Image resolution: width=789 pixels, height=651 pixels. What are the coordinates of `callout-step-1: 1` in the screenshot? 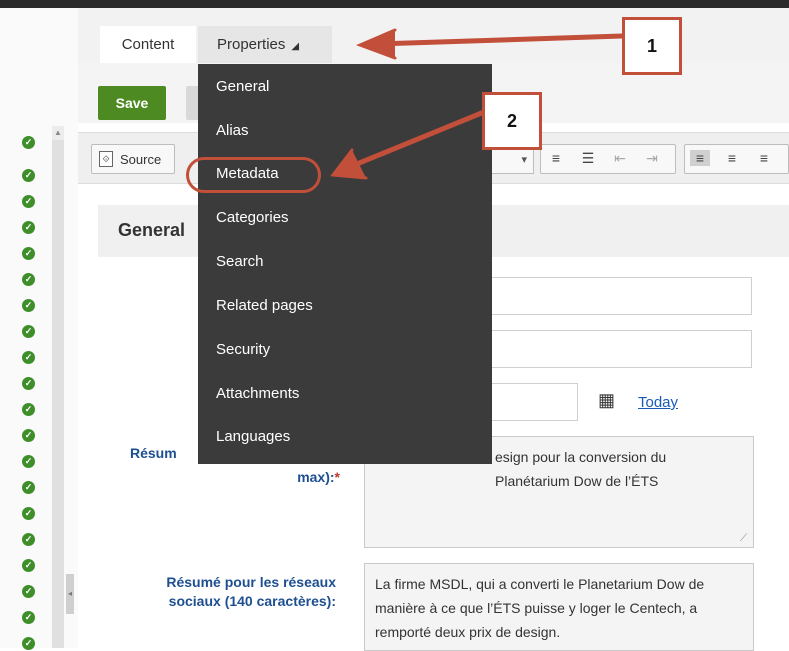 It's located at (652, 46).